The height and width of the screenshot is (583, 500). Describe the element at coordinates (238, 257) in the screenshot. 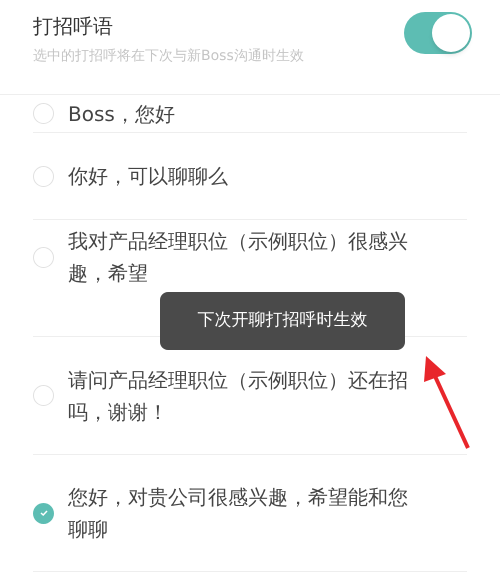

I see `greeting-text: 我对产品经理职位（示例职位）很感兴趣，希望` at that location.